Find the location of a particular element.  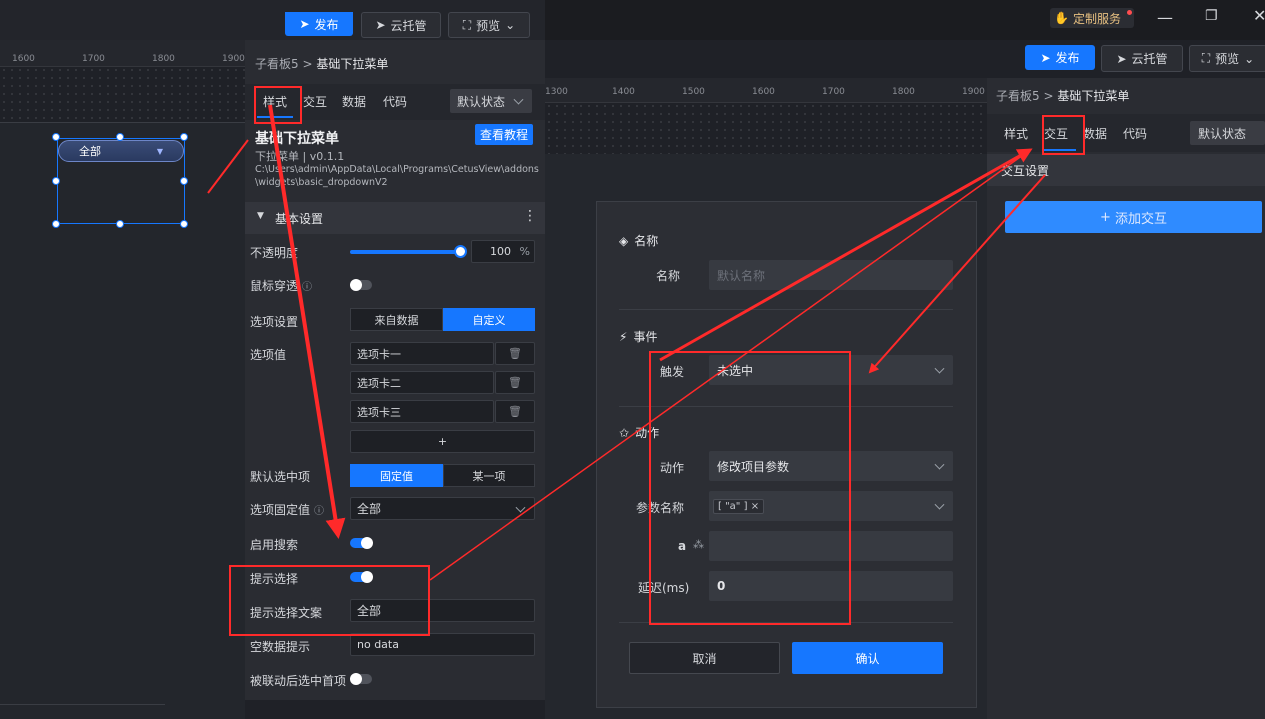

arrow-to-style-tab is located at coordinates (228, 166).